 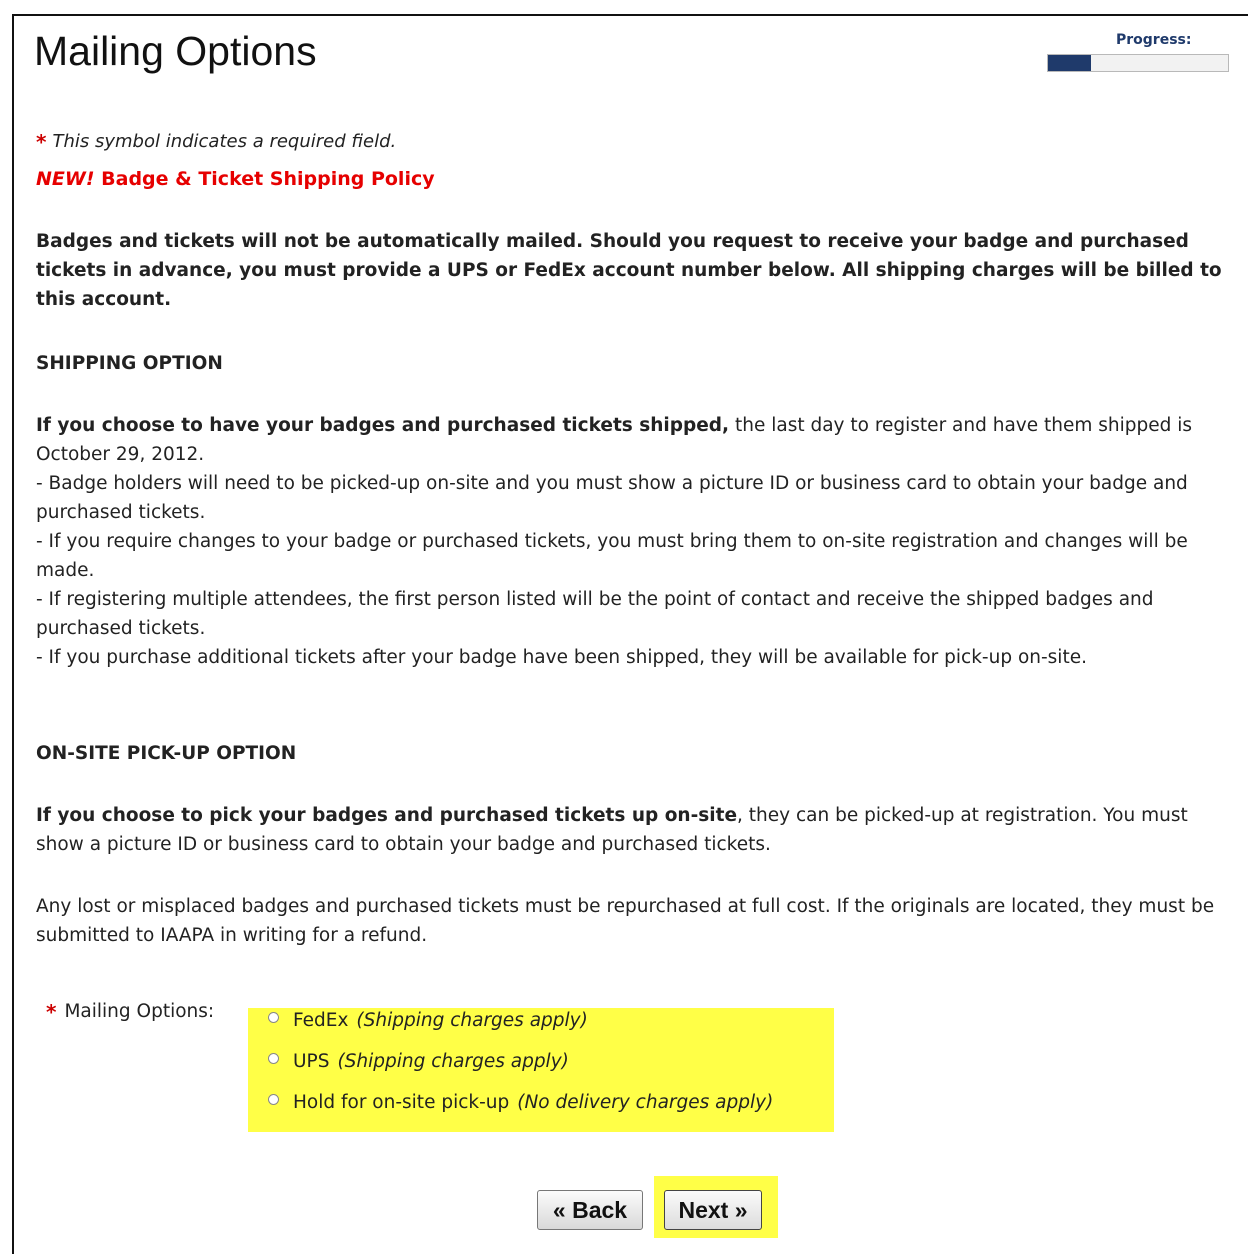 I want to click on page-title: Mailing Options, so click(x=175, y=51).